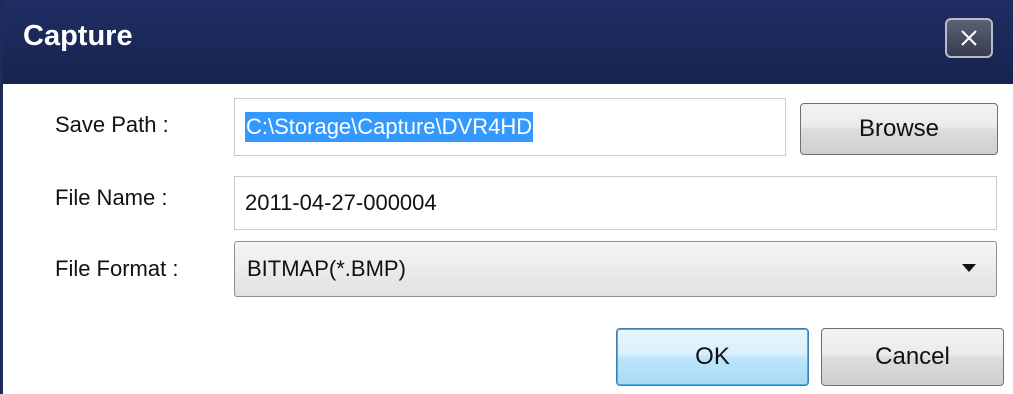  Describe the element at coordinates (389, 127) in the screenshot. I see `save-path-value: C:\Storage\Capture\DVR4HD` at that location.